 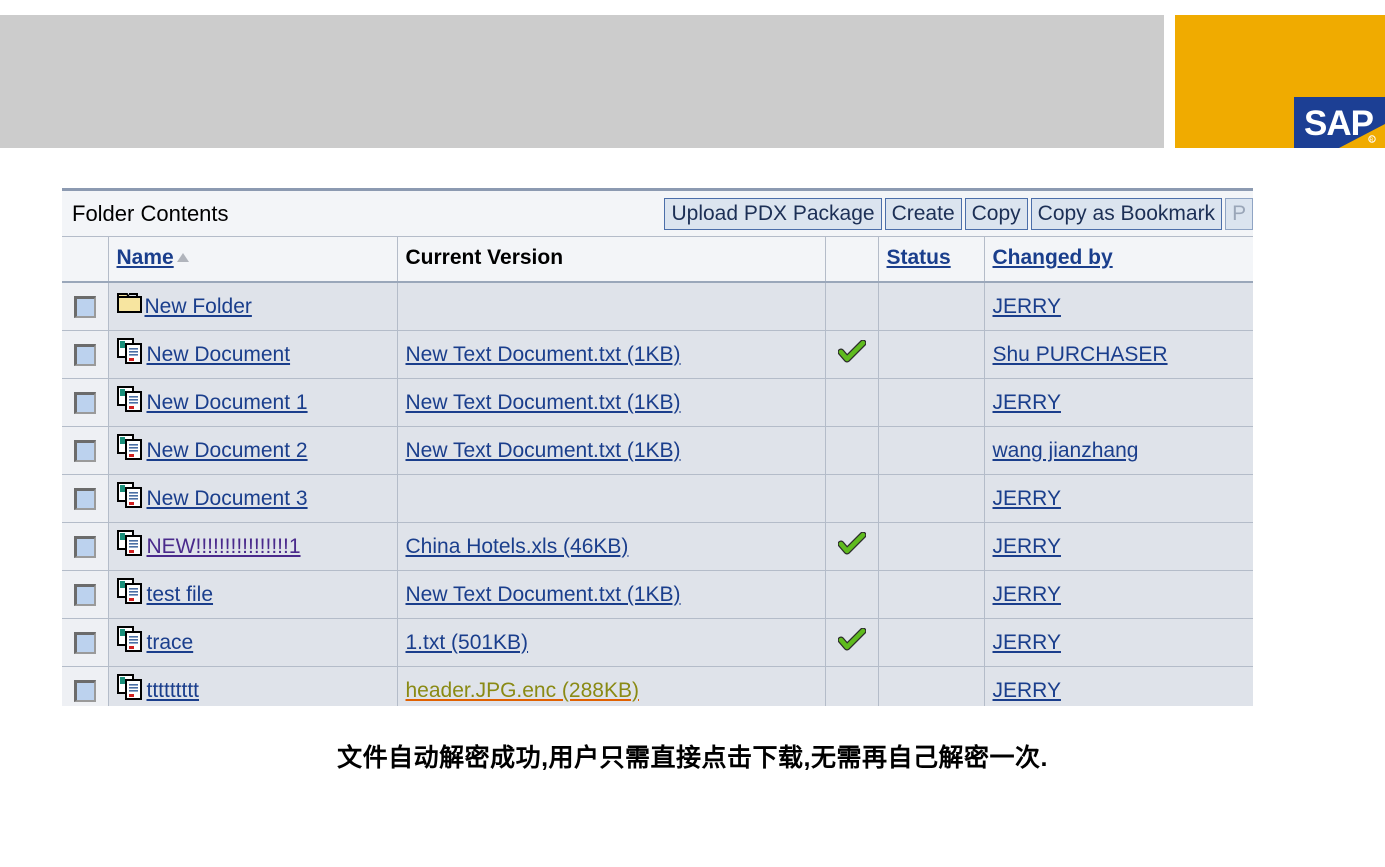 What do you see at coordinates (1053, 257) in the screenshot?
I see `column-header-changed-by-link: Changed by` at bounding box center [1053, 257].